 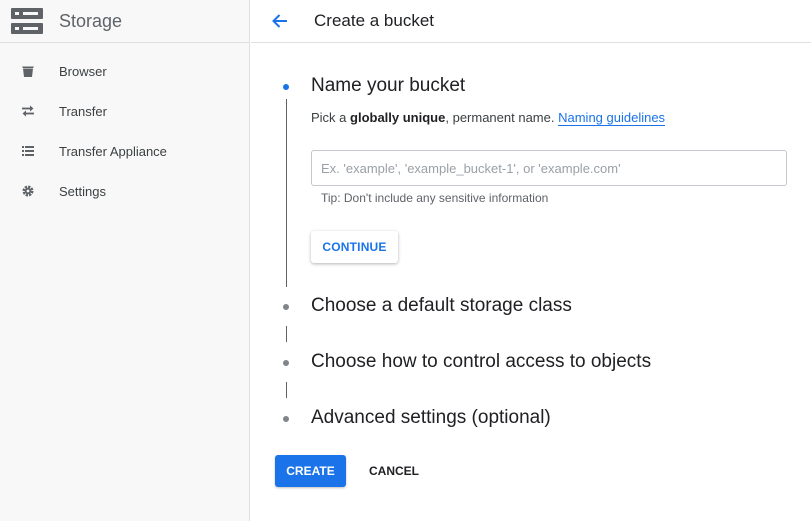 I want to click on step-title-advanced-settings: Advanced settings (optional), so click(x=431, y=418).